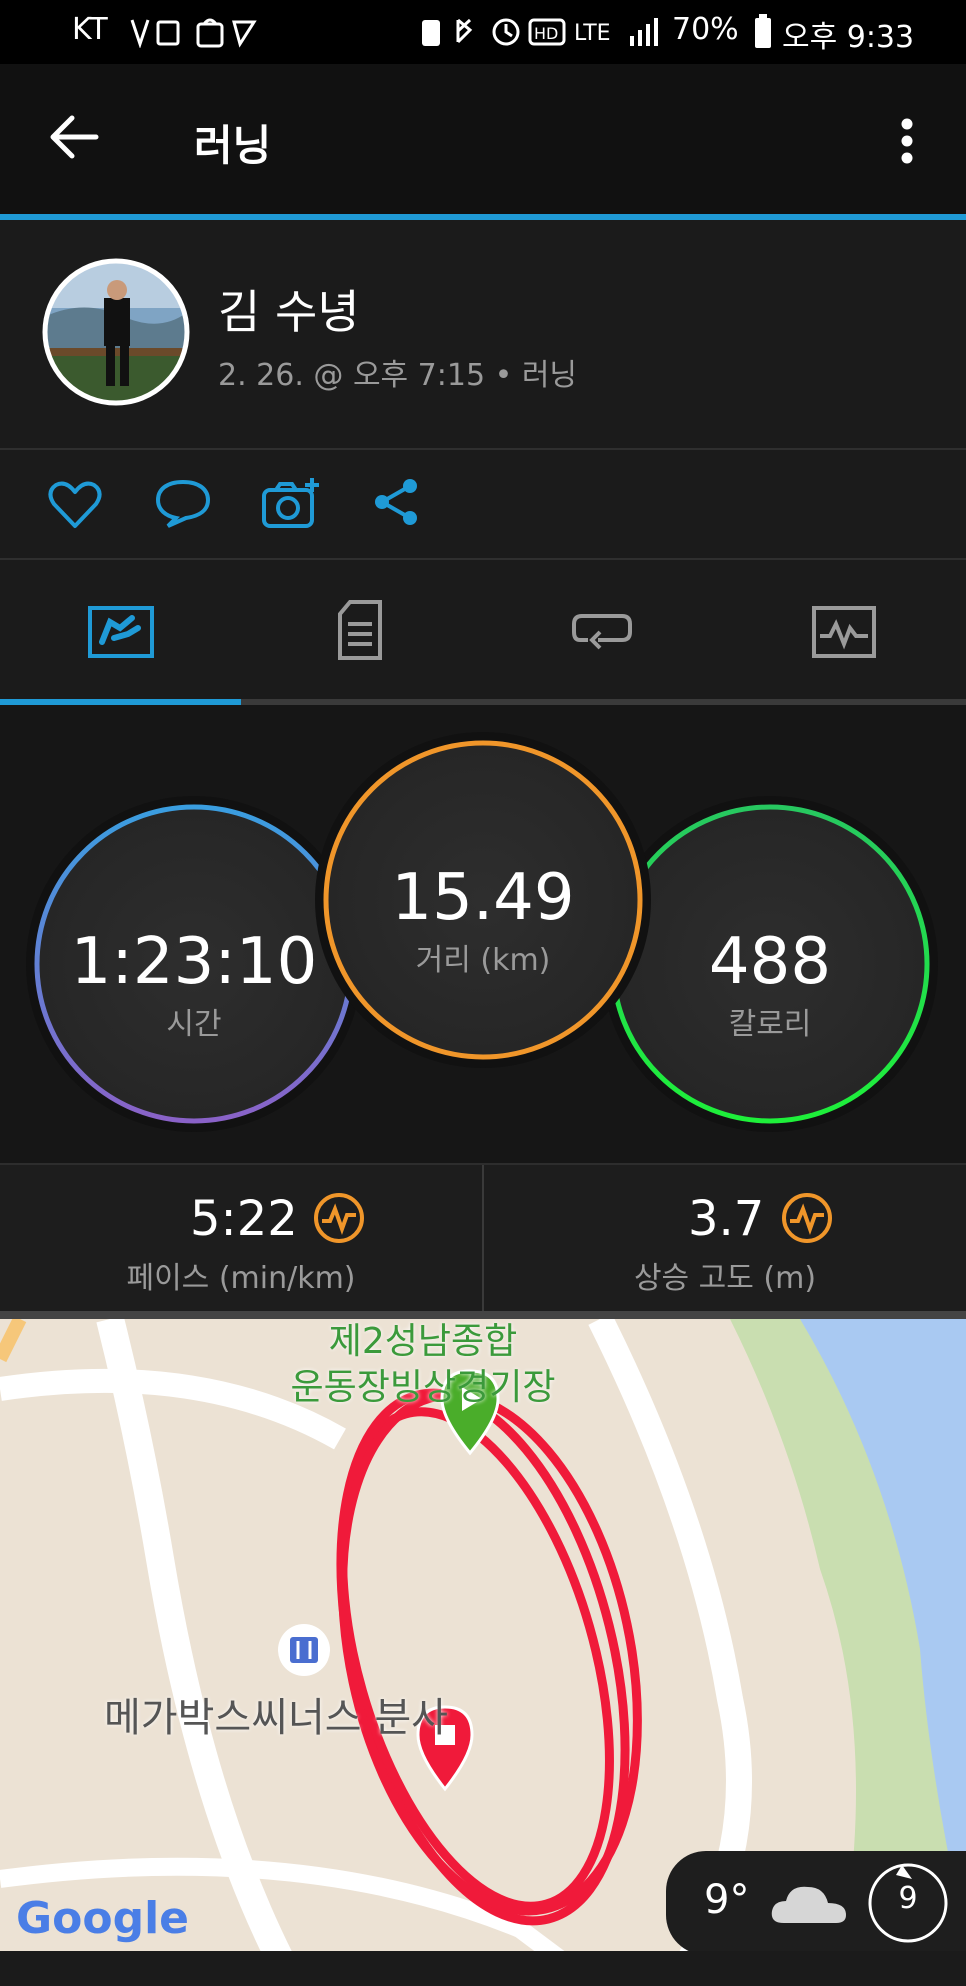  Describe the element at coordinates (483, 632) in the screenshot. I see `activity-tabs` at that location.